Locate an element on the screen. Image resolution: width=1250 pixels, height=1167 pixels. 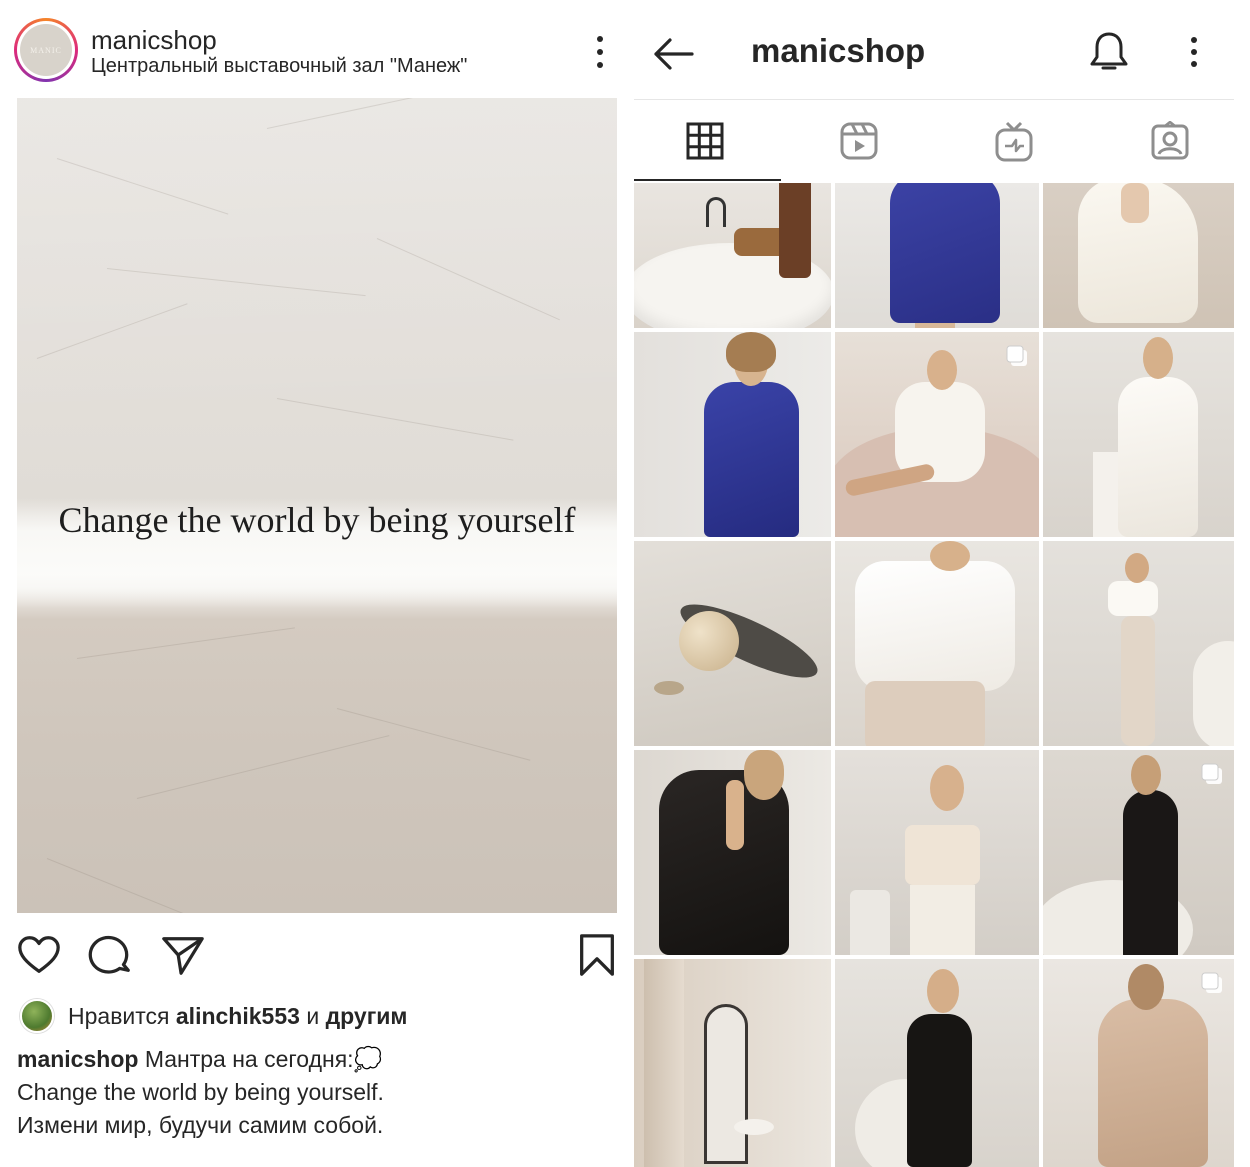
post-avatar: MANIC is located at coordinates (46, 50).